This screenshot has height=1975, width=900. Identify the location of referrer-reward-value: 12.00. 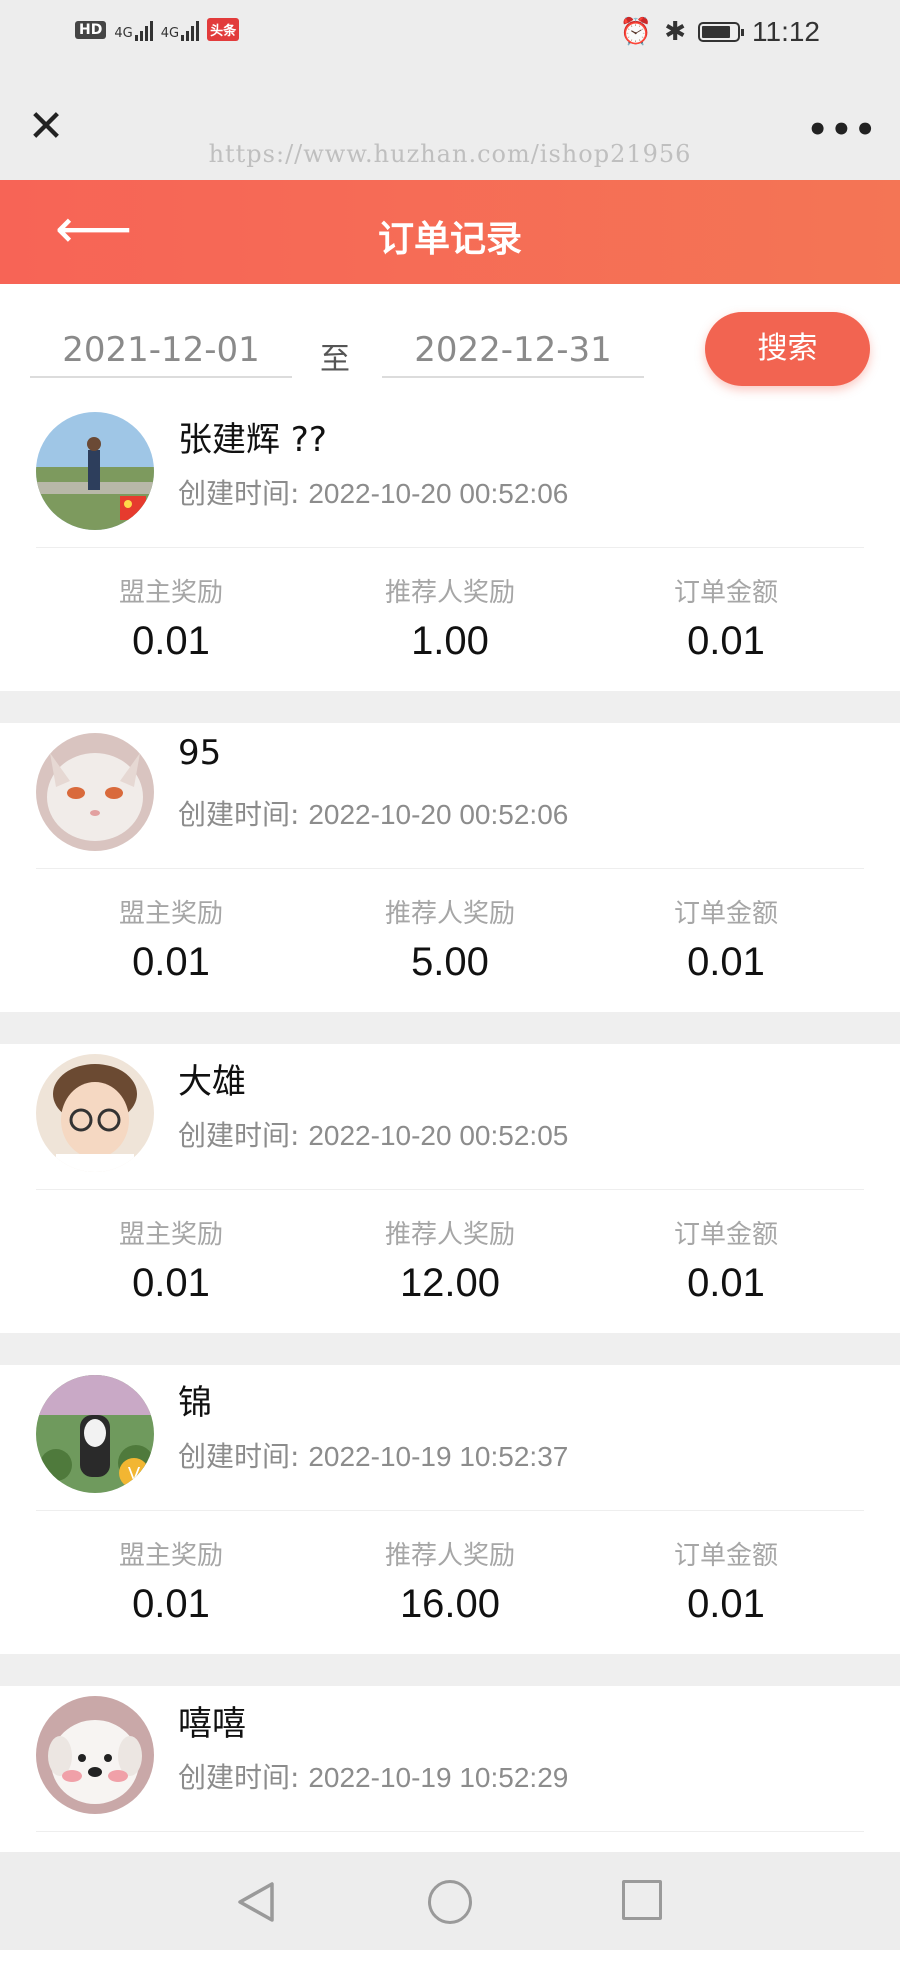
(450, 1283).